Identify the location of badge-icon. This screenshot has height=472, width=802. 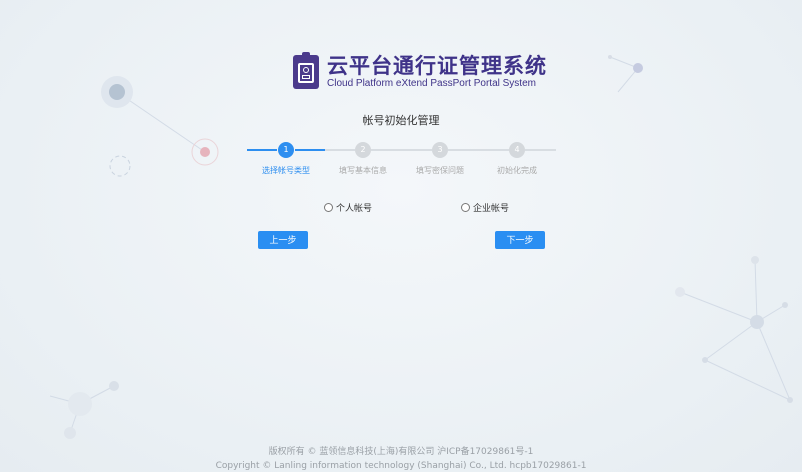
(306, 70).